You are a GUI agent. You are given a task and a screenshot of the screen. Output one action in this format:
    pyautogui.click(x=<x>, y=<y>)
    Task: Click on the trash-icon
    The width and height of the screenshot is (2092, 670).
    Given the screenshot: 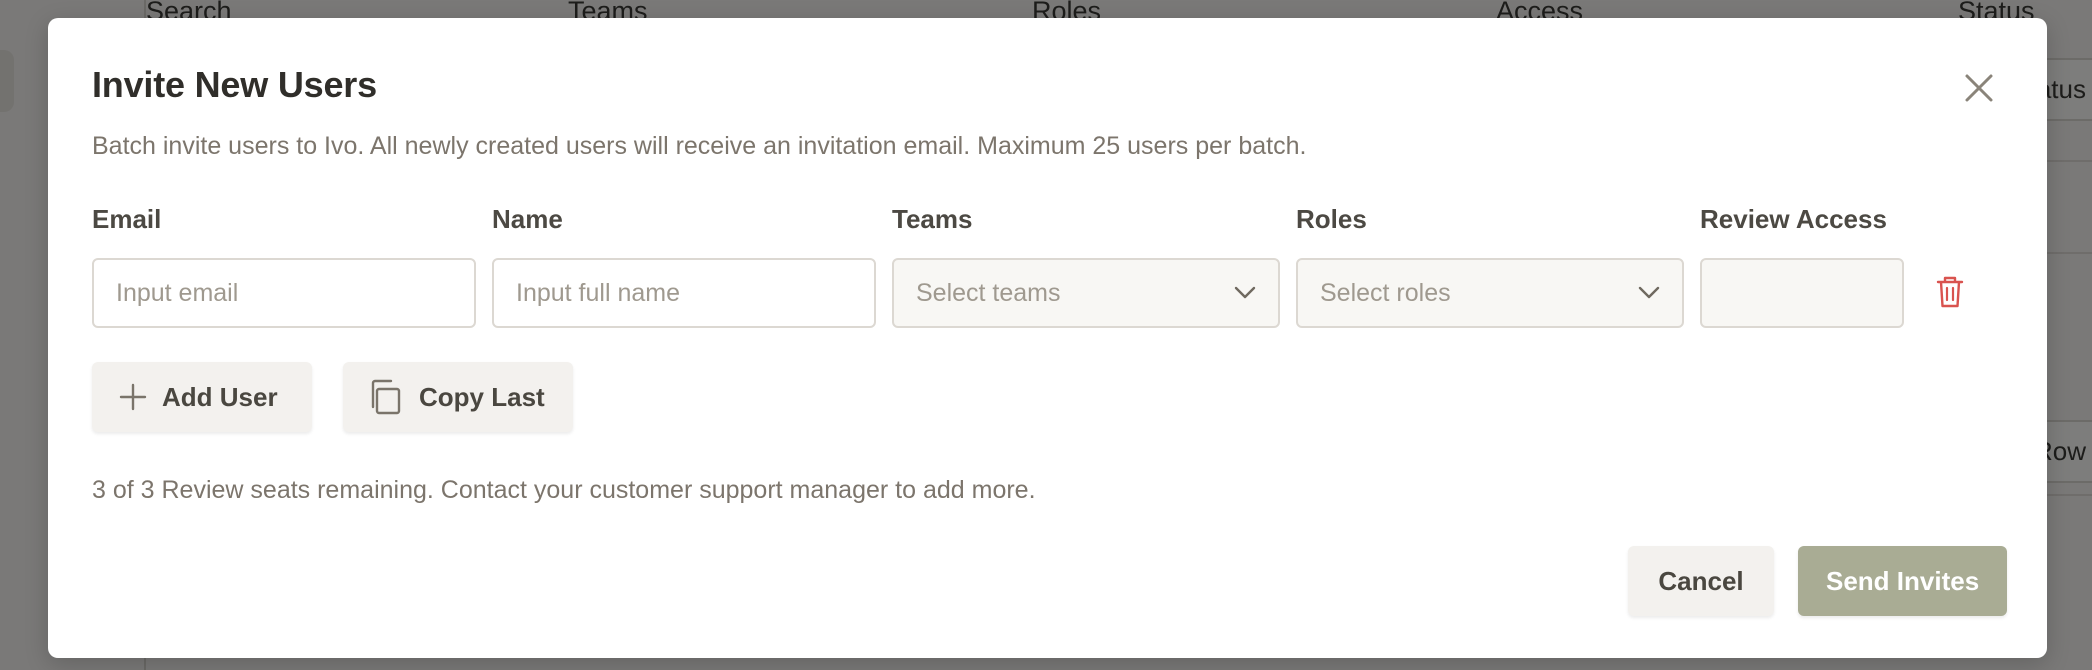 What is the action you would take?
    pyautogui.click(x=1950, y=292)
    